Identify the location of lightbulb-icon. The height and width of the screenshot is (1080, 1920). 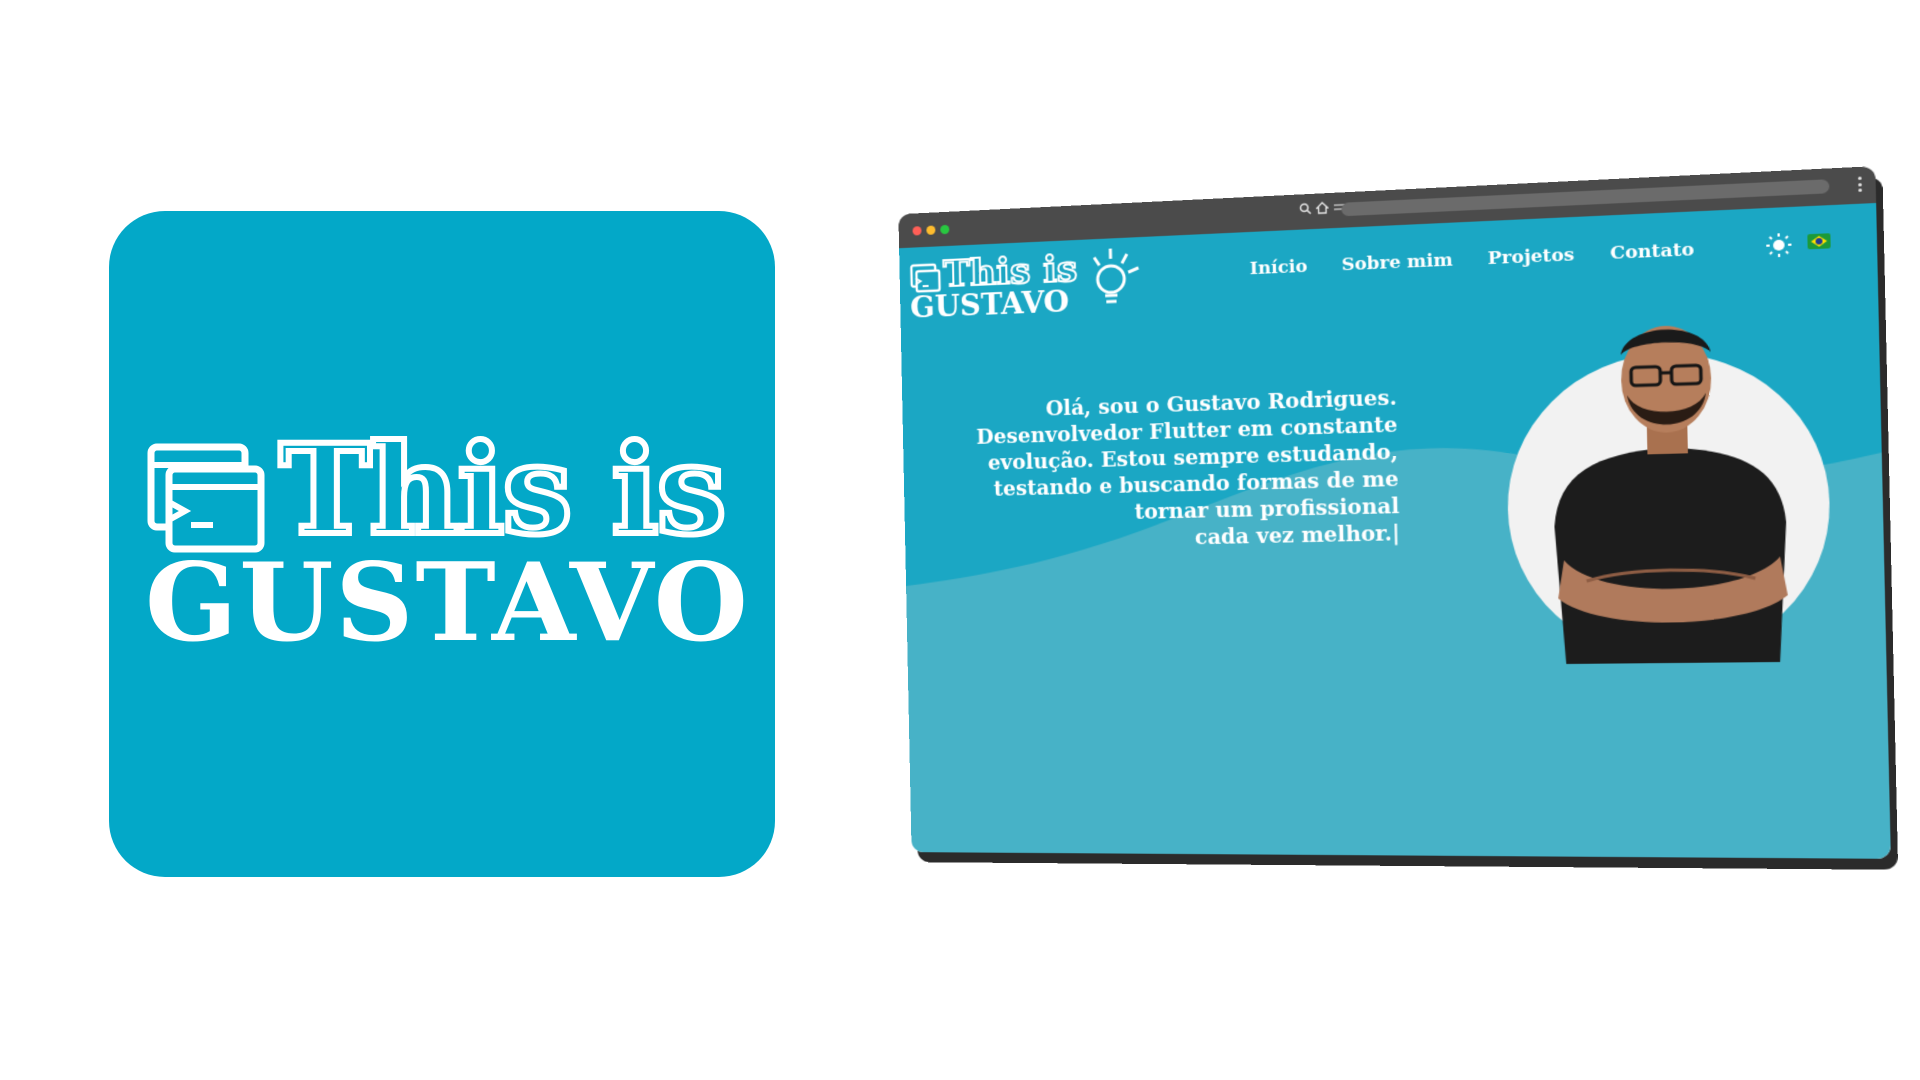
(1115, 278).